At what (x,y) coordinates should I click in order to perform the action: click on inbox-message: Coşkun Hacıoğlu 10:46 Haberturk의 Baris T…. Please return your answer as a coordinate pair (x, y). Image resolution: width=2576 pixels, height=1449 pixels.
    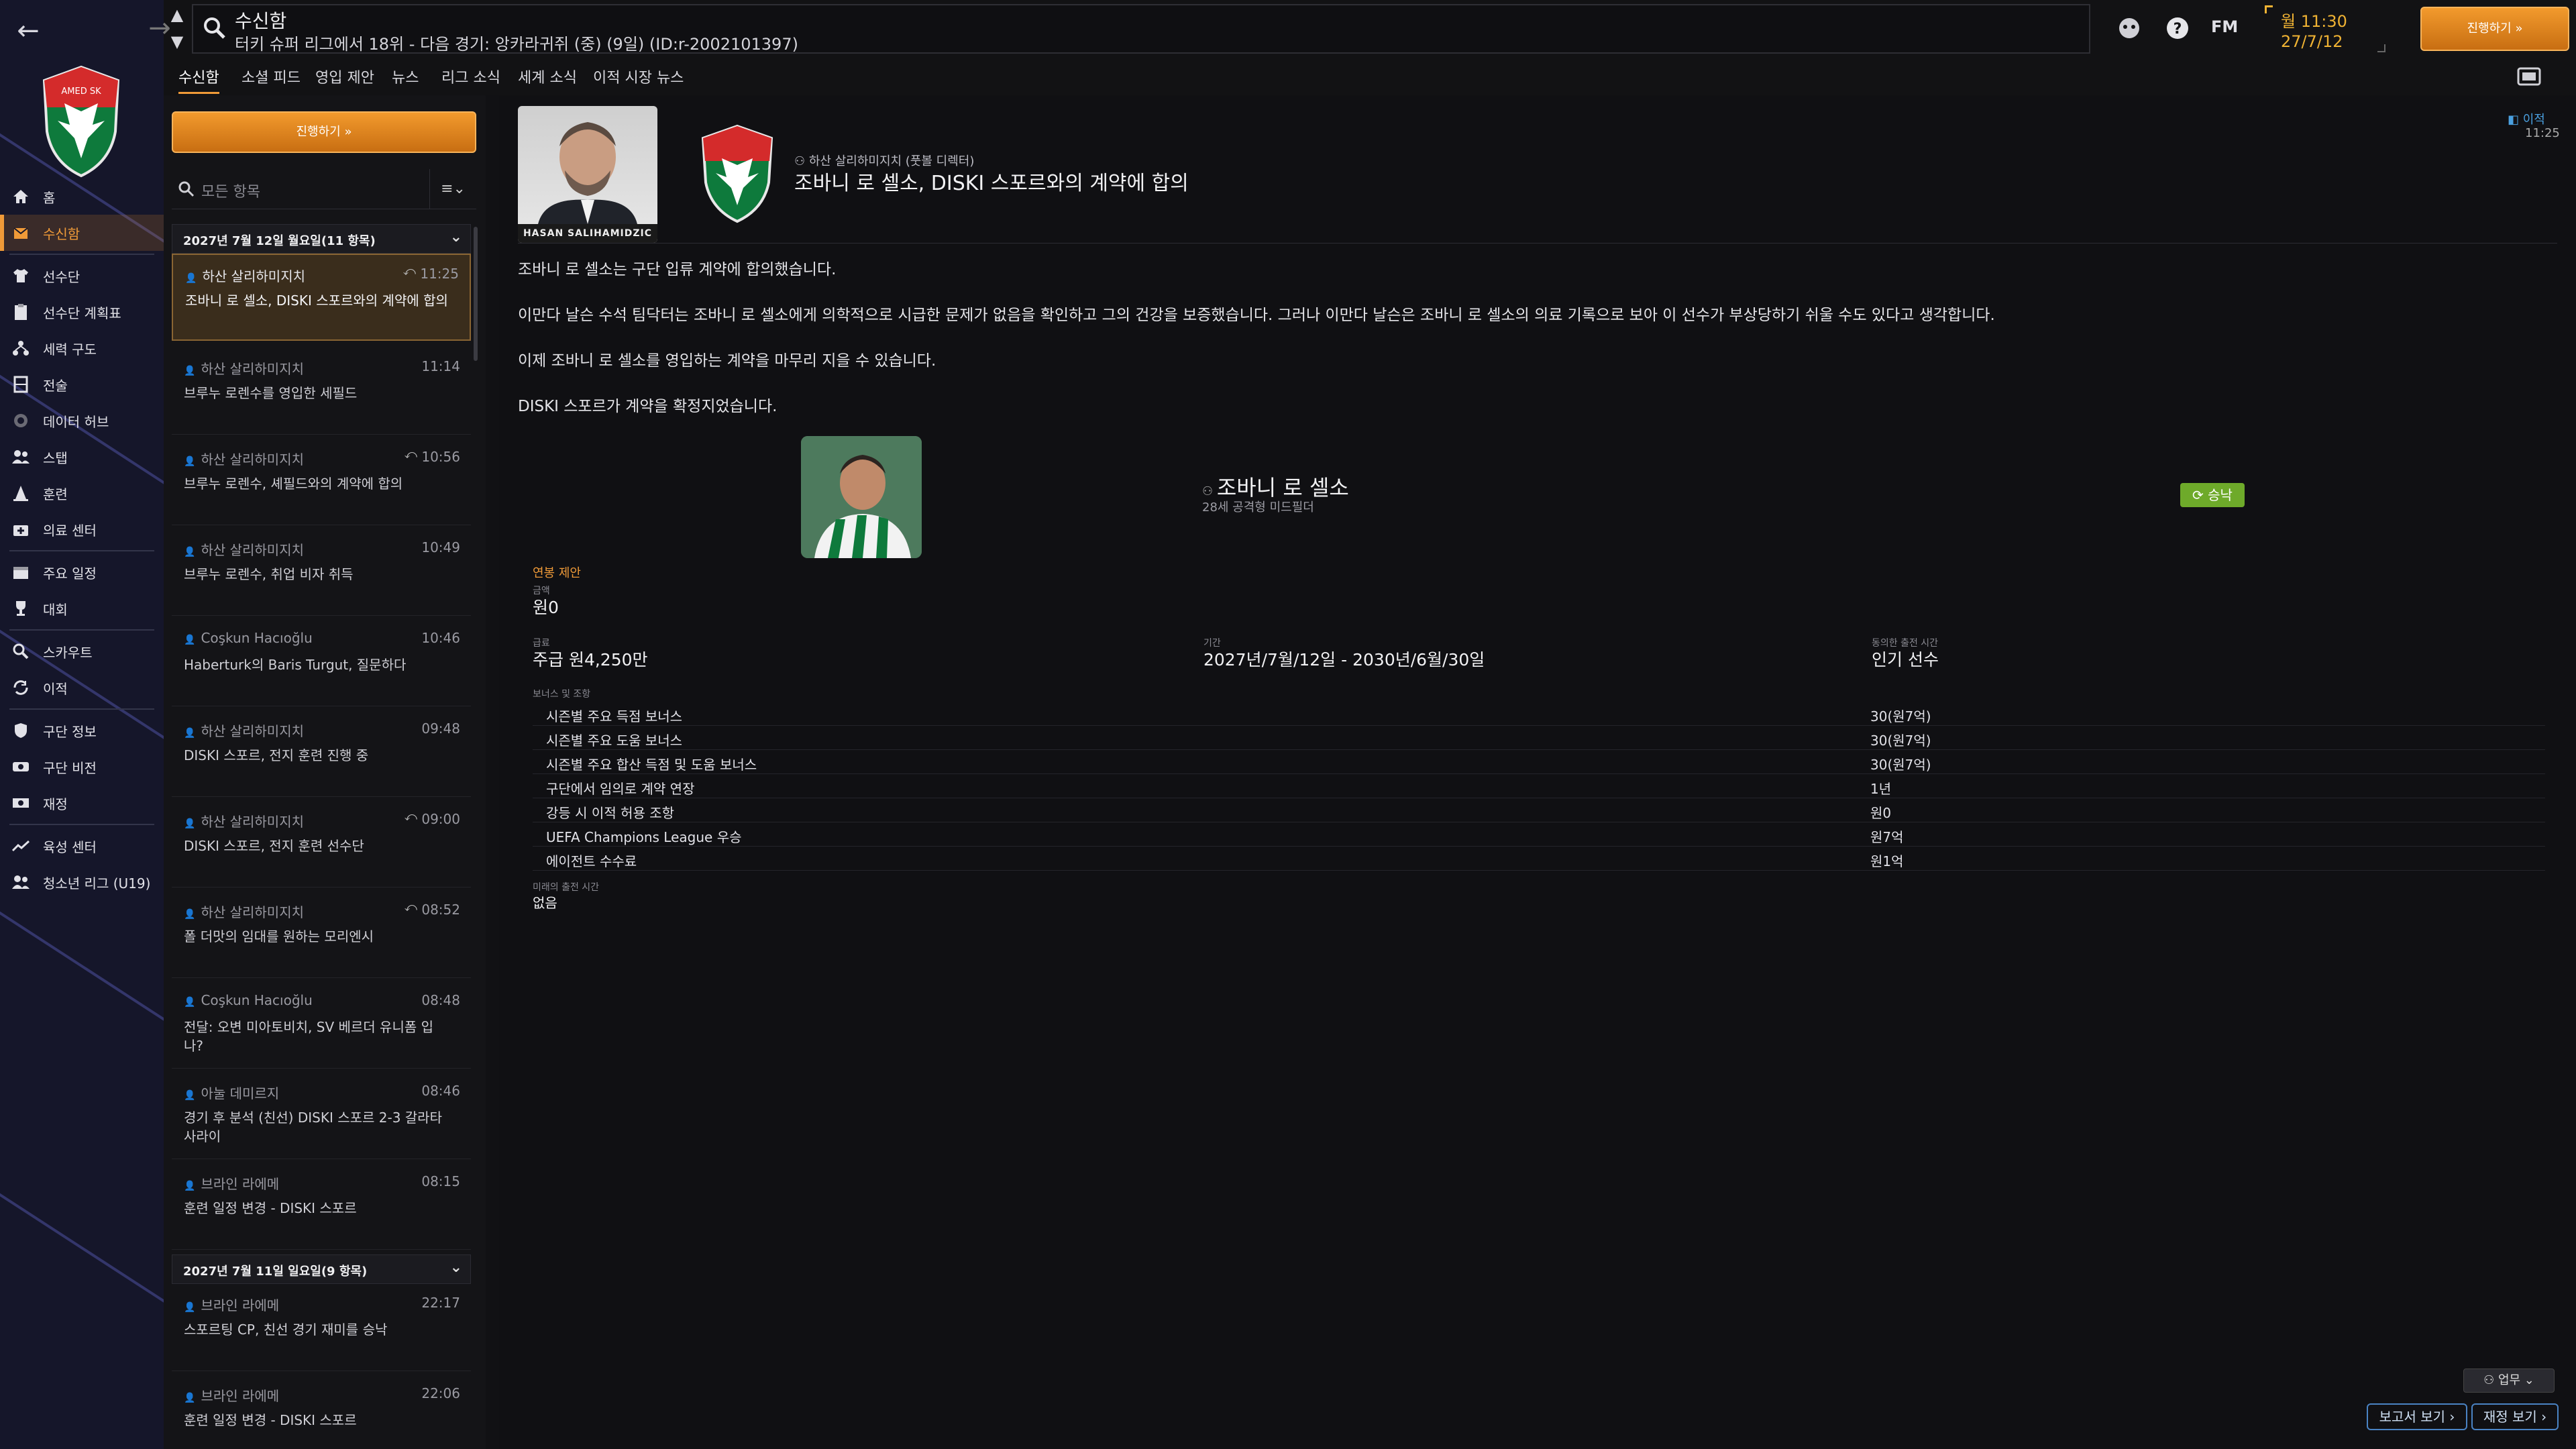
    Looking at the image, I should click on (321, 662).